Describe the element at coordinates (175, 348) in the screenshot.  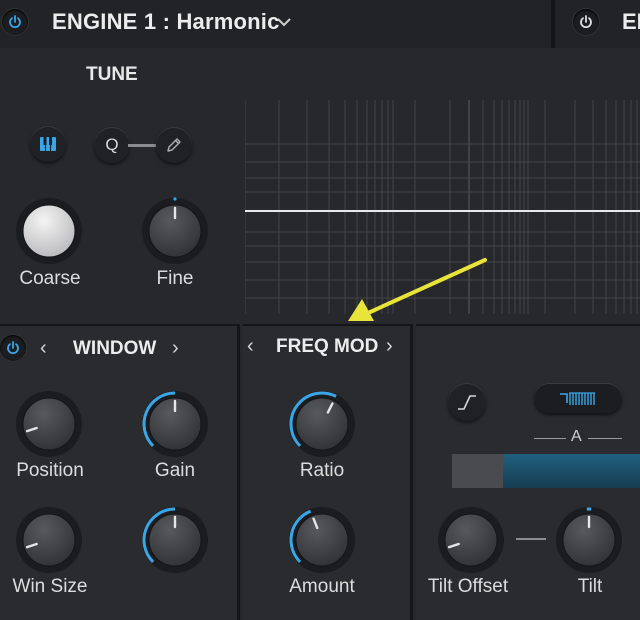
I see `window-next-icon: ›` at that location.